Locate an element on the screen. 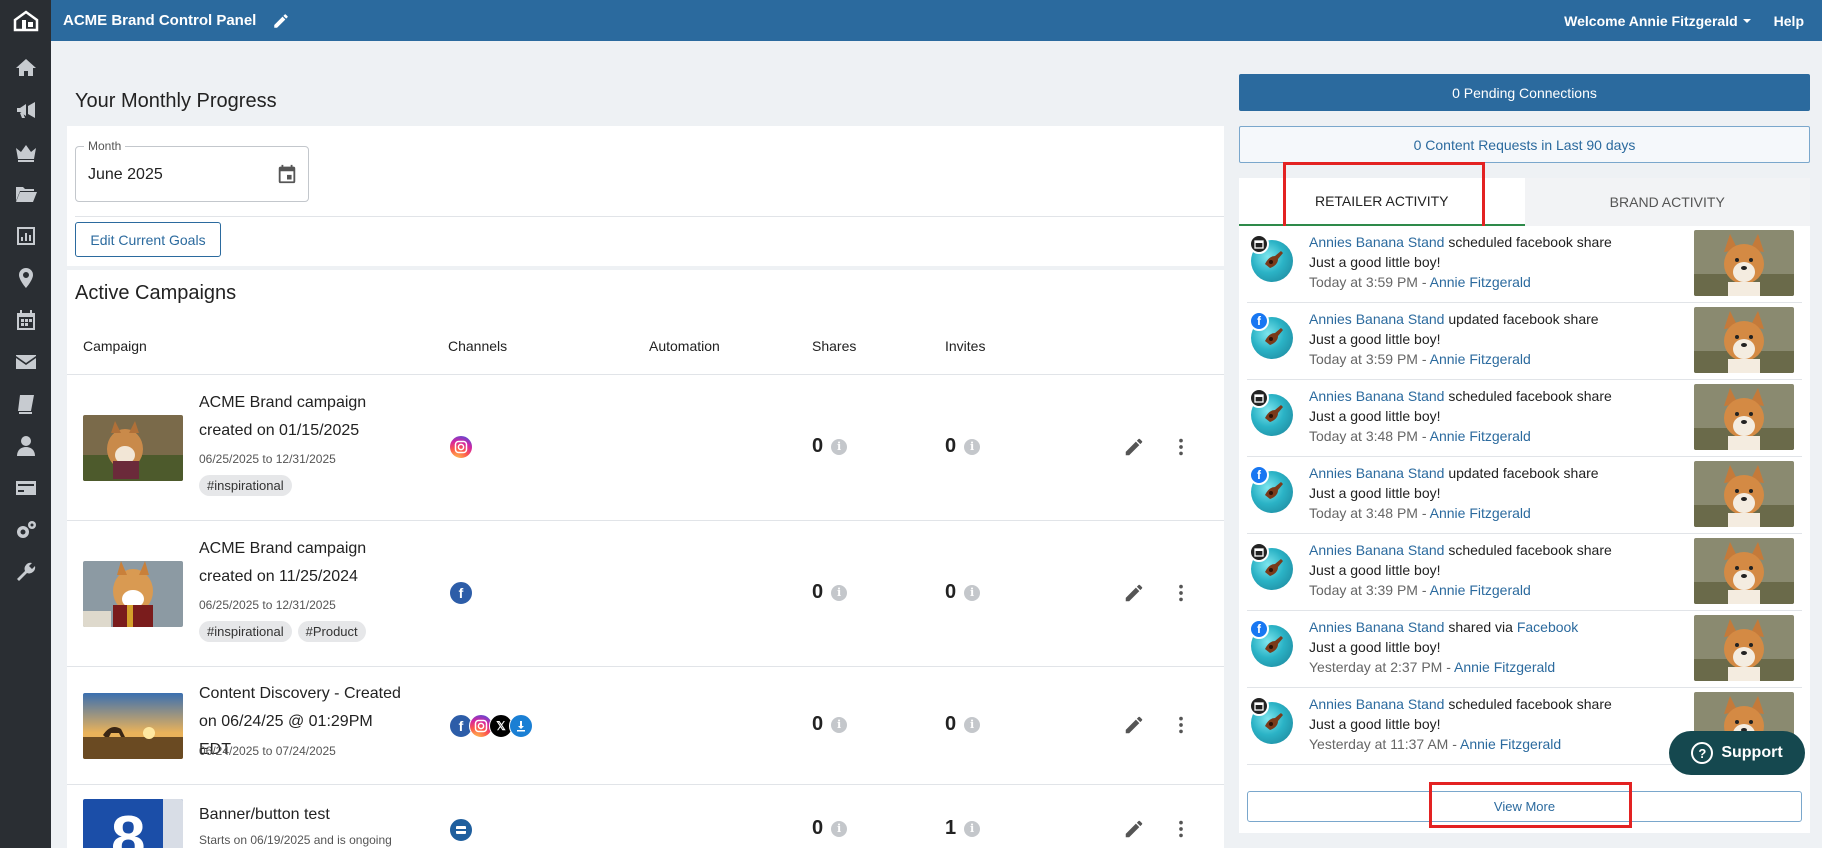  sidebar-files is located at coordinates (25, 194).